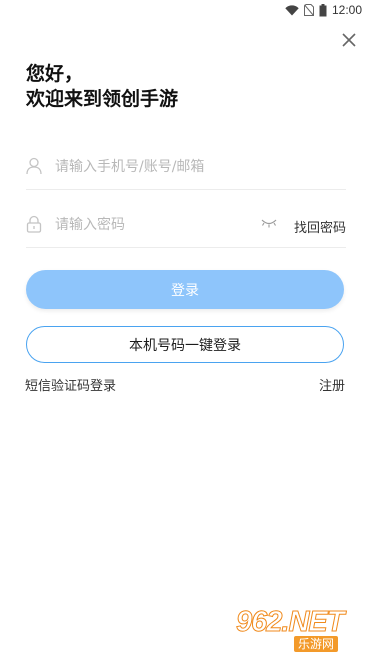 This screenshot has width=370, height=659. Describe the element at coordinates (269, 223) in the screenshot. I see `eye-closed-icon` at that location.